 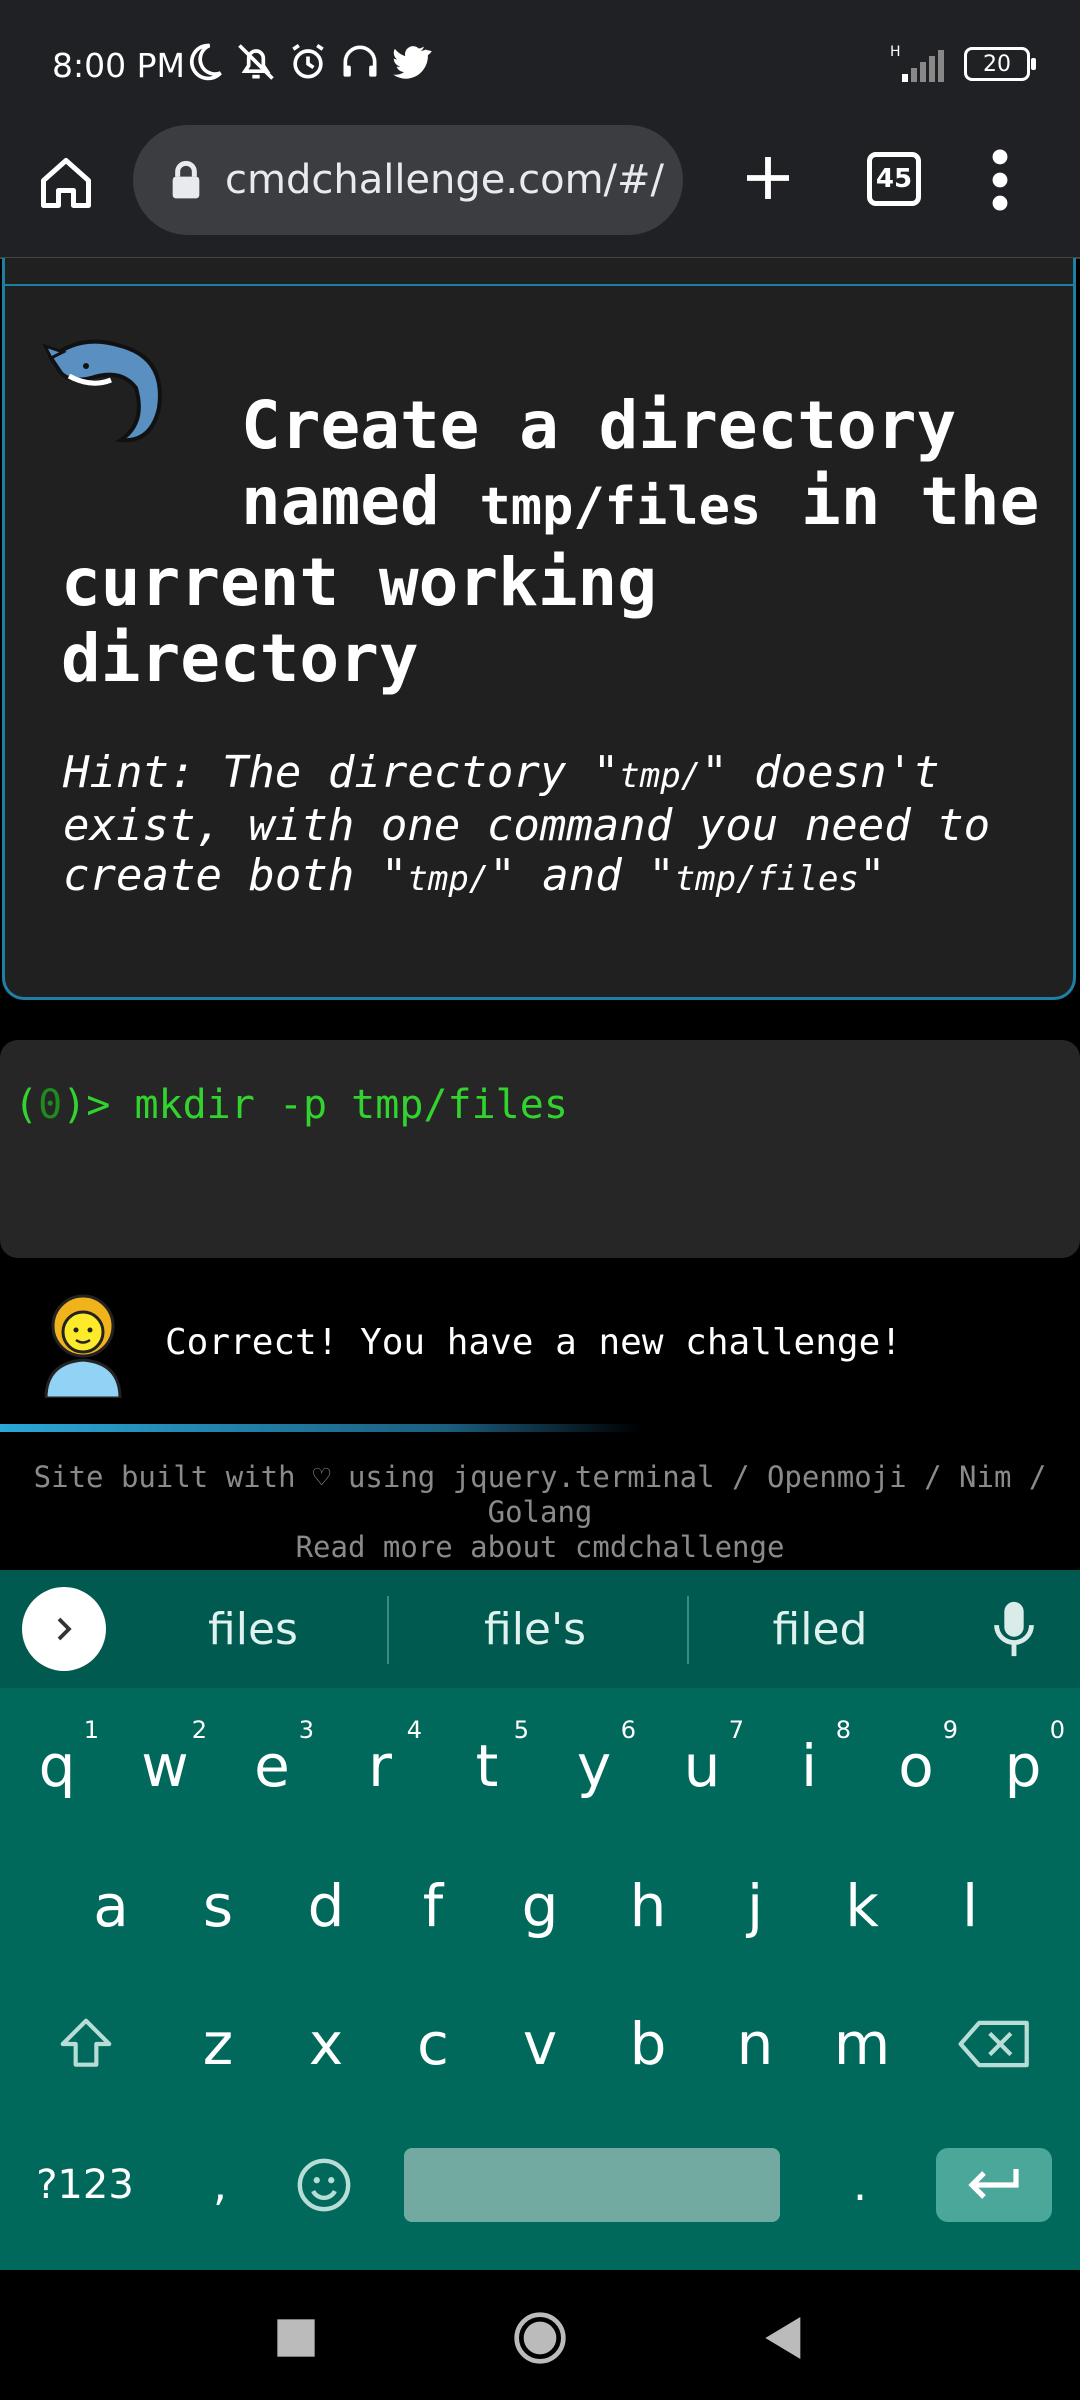 I want to click on address-bar: cmdchallenge.com/#/, so click(x=408, y=180).